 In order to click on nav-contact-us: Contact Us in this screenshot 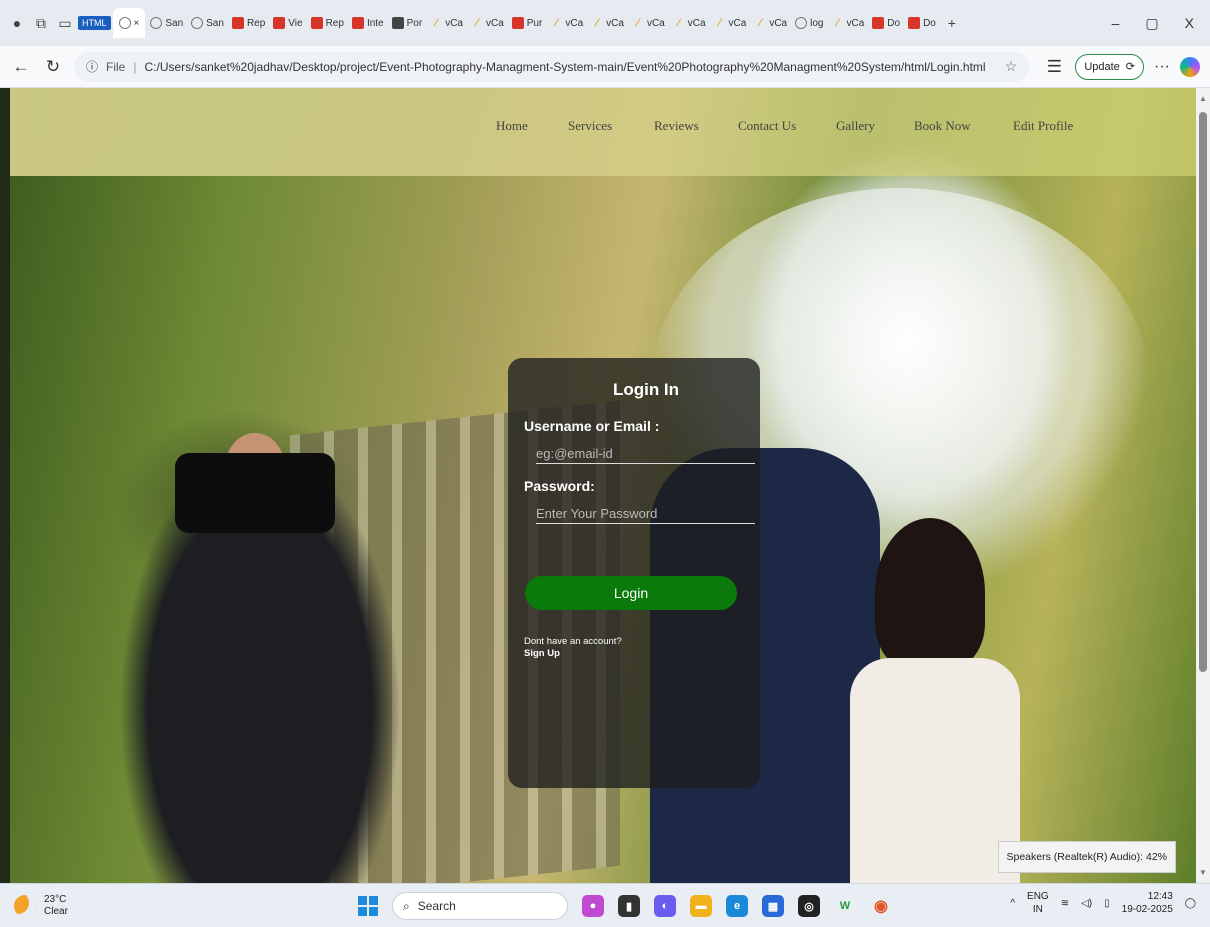, I will do `click(787, 126)`.